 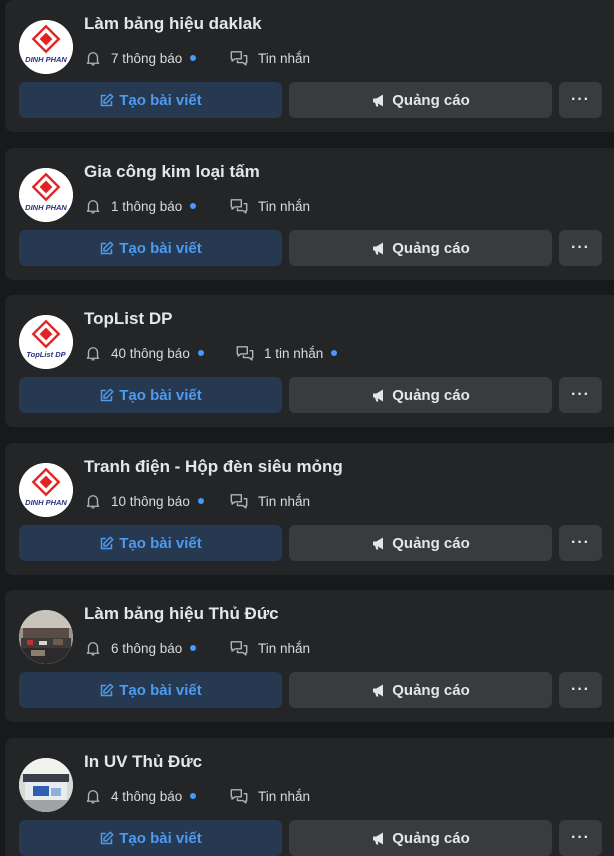 I want to click on messages-label: 1 tin nhắn, so click(x=294, y=353).